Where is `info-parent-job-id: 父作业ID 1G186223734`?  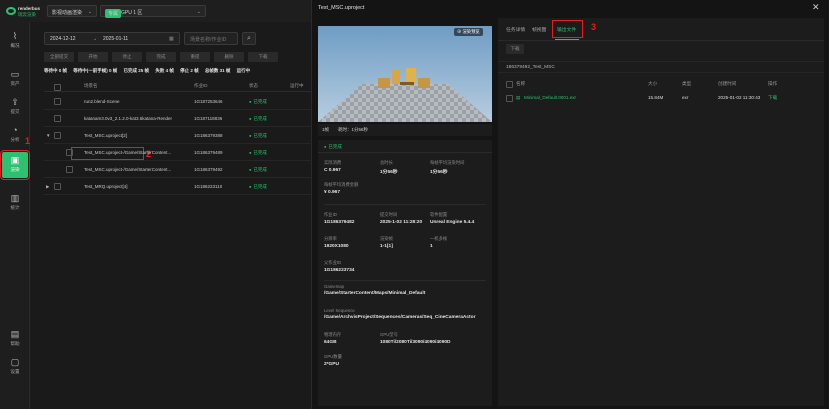
info-parent-job-id: 父作业ID 1G186223734 is located at coordinates (339, 266).